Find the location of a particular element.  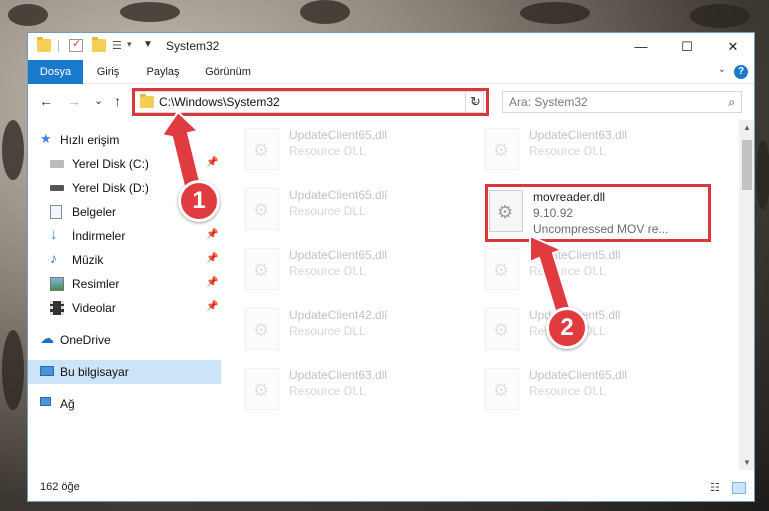

scroll-down-icon: ▼ is located at coordinates (746, 462).